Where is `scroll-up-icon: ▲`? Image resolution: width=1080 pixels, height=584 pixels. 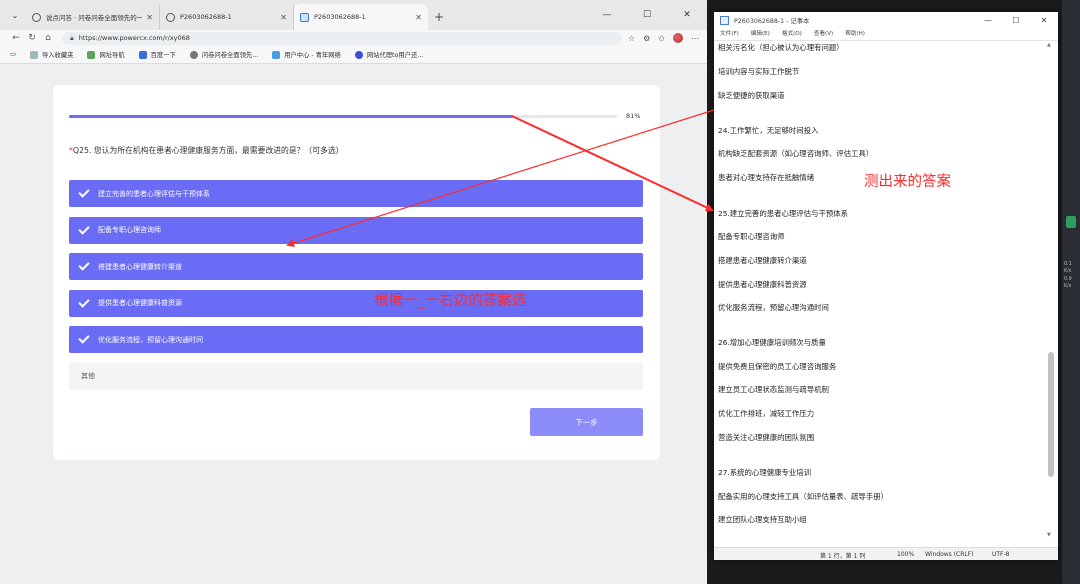 scroll-up-icon: ▲ is located at coordinates (1049, 45).